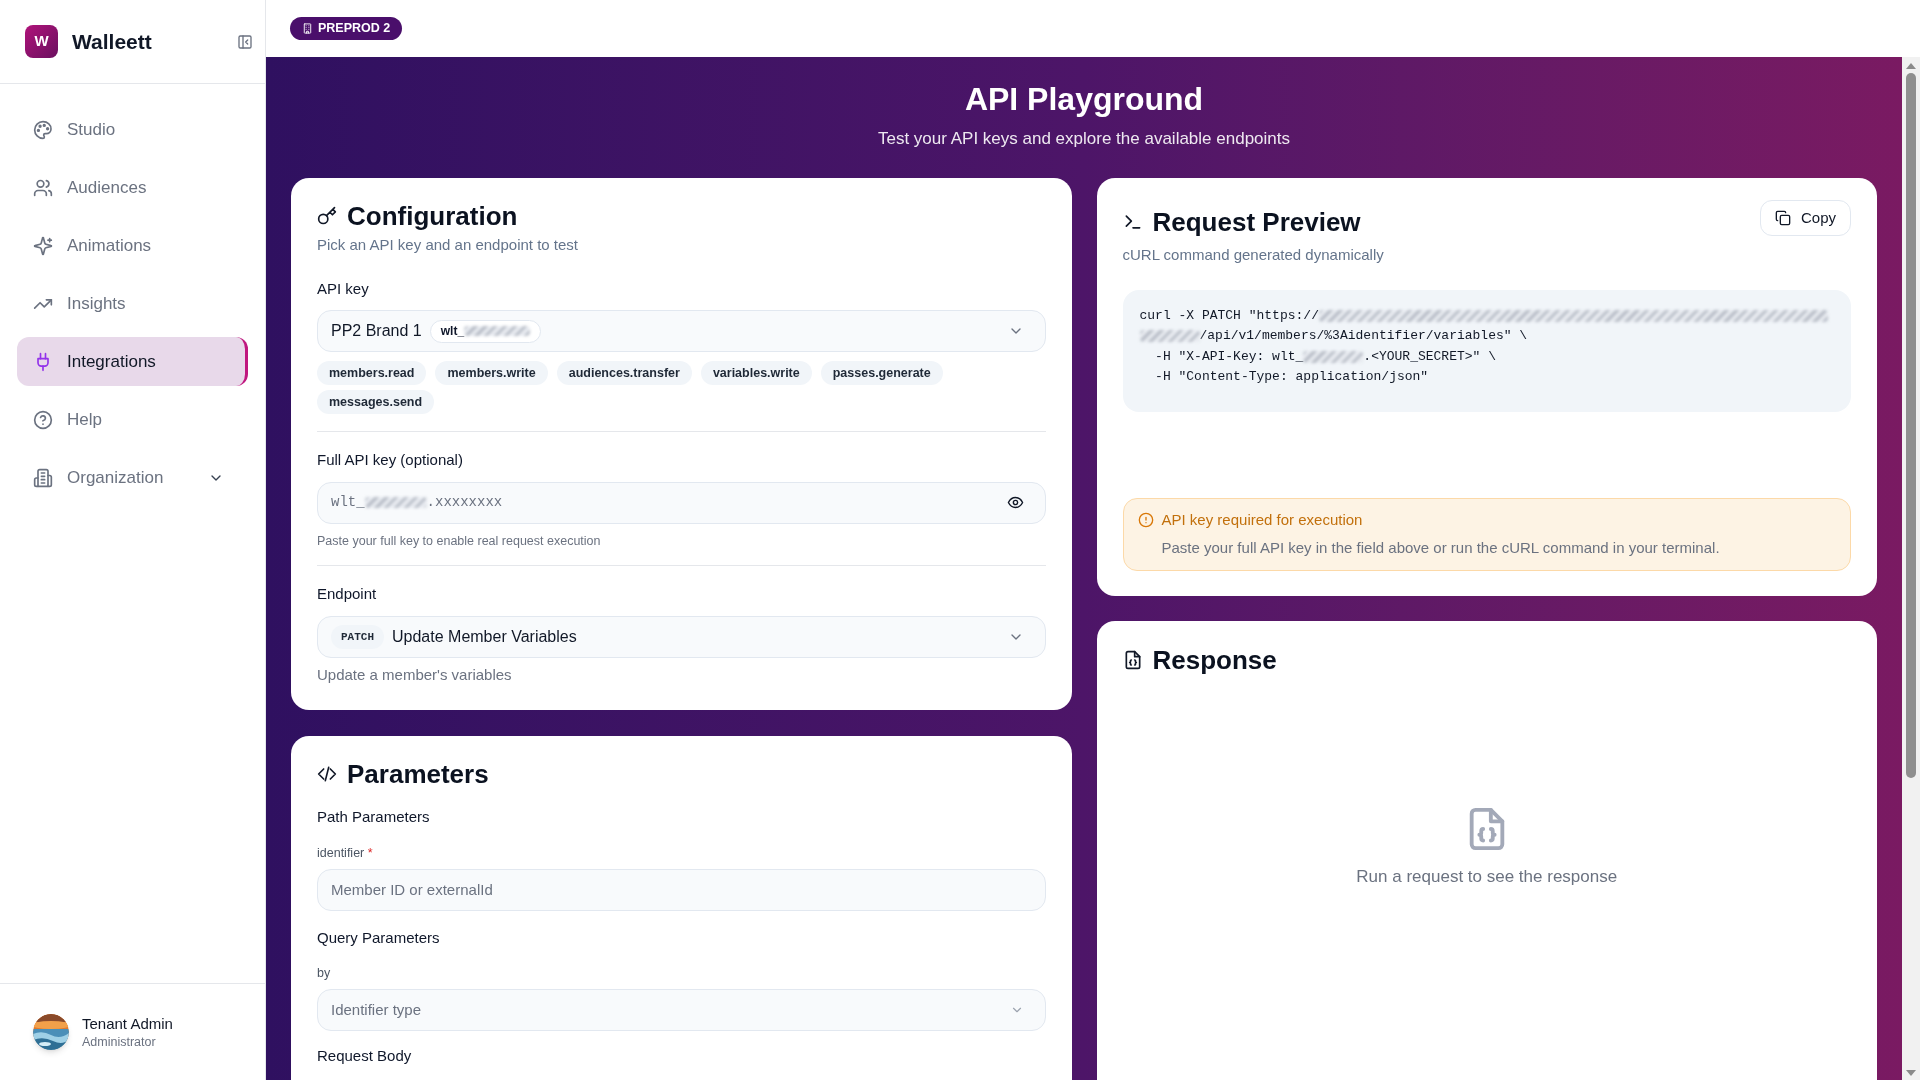 The image size is (1920, 1080). Describe the element at coordinates (346, 28) in the screenshot. I see `environment-badge: PREPROD 2` at that location.